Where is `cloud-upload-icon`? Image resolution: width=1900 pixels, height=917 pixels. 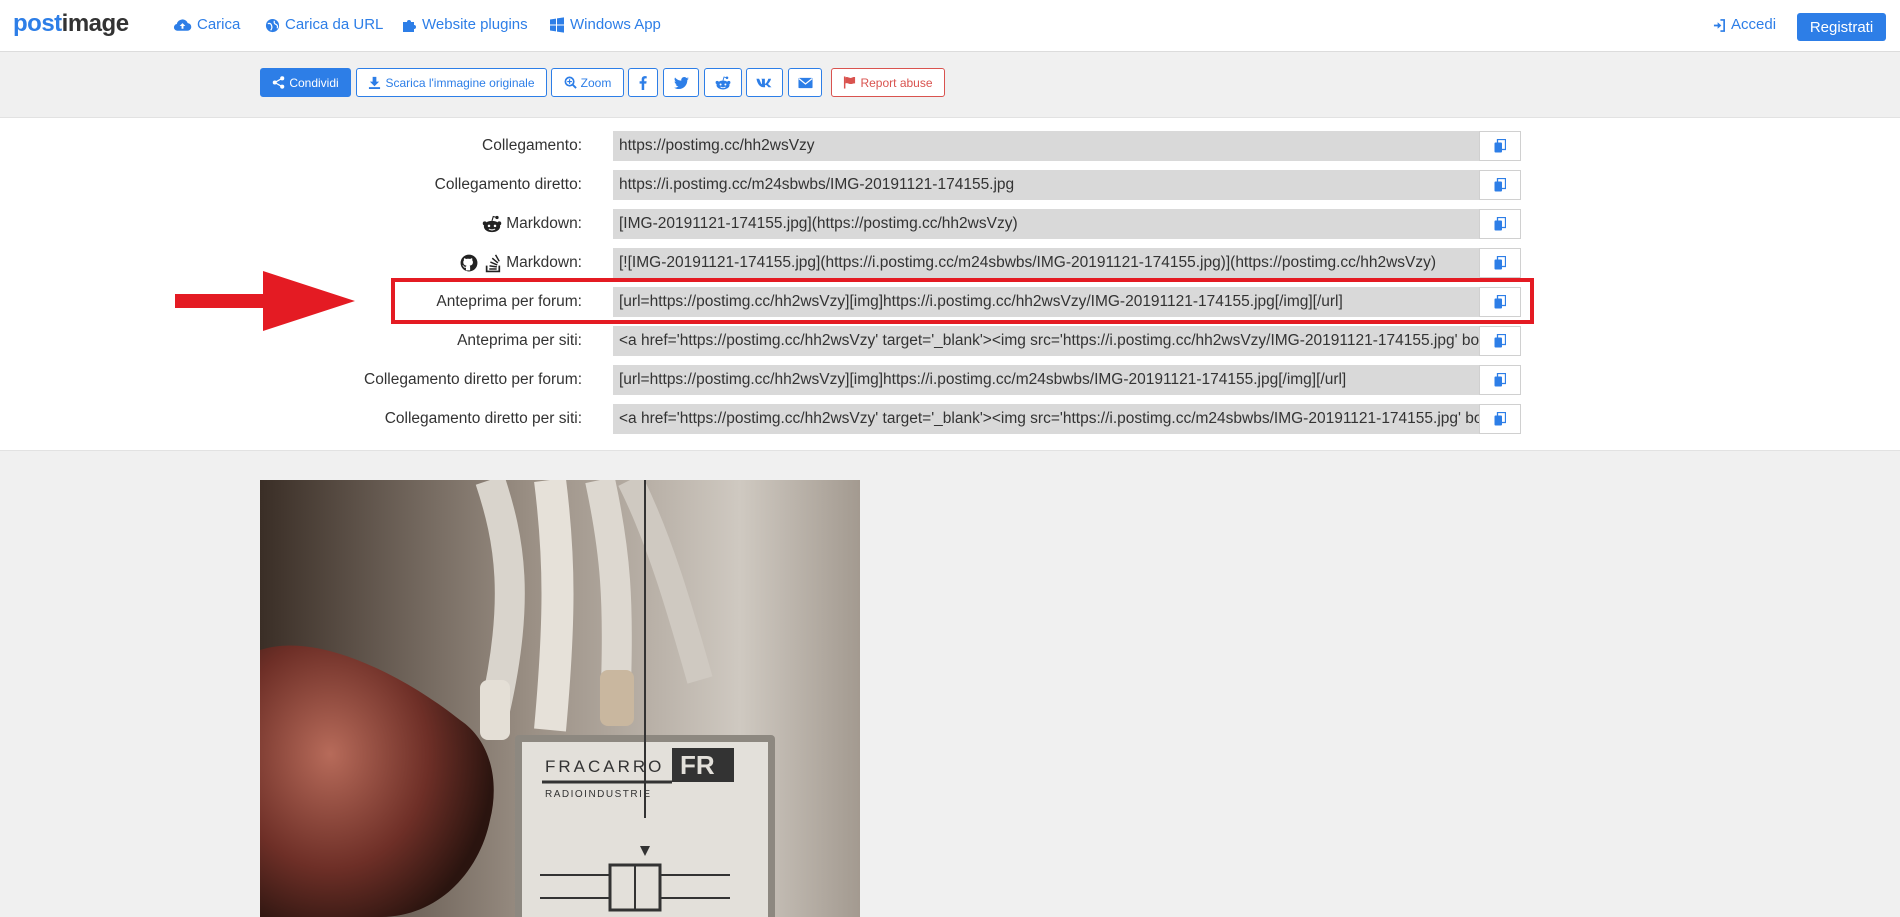
cloud-upload-icon is located at coordinates (182, 25).